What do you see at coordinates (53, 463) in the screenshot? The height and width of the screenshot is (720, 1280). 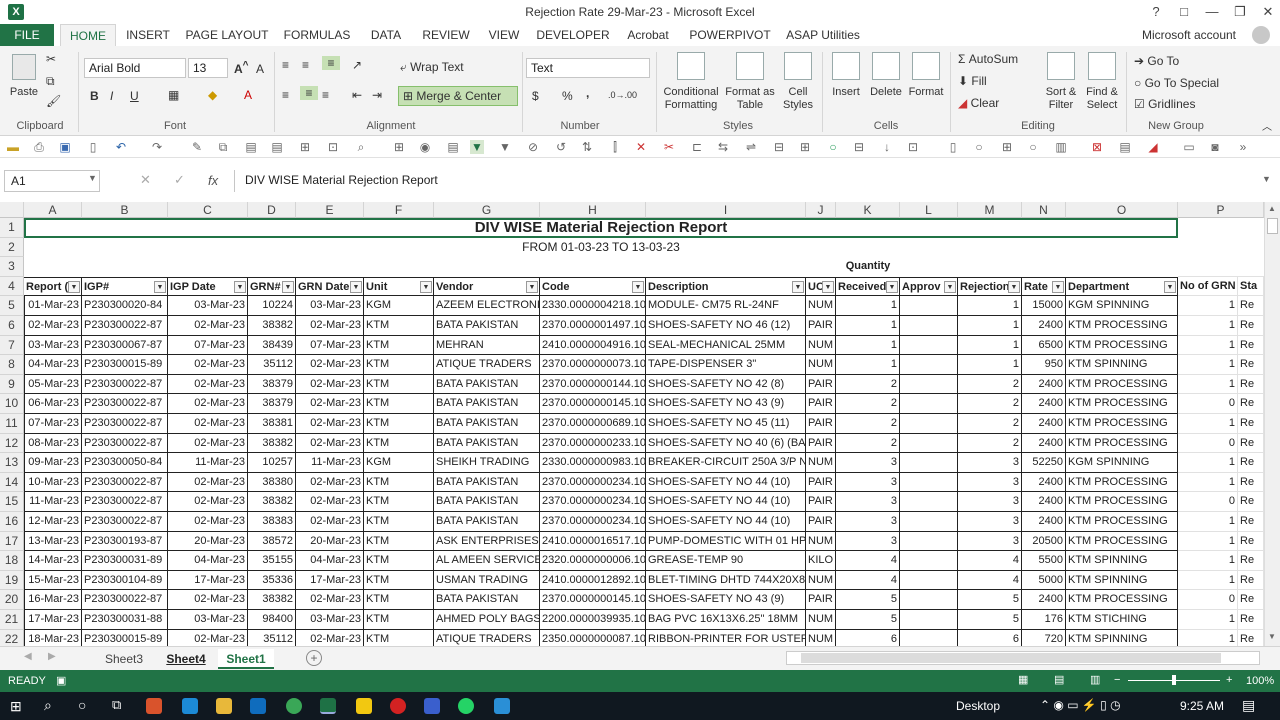 I see `table-cell: 09-Mar-23` at bounding box center [53, 463].